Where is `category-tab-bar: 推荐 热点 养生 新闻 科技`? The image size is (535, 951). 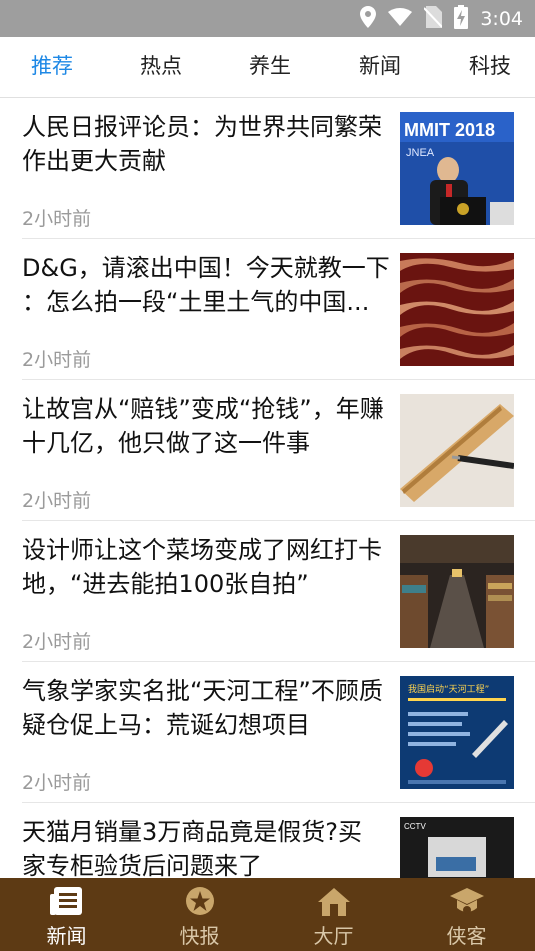 category-tab-bar: 推荐 热点 养生 新闻 科技 is located at coordinates (267, 67).